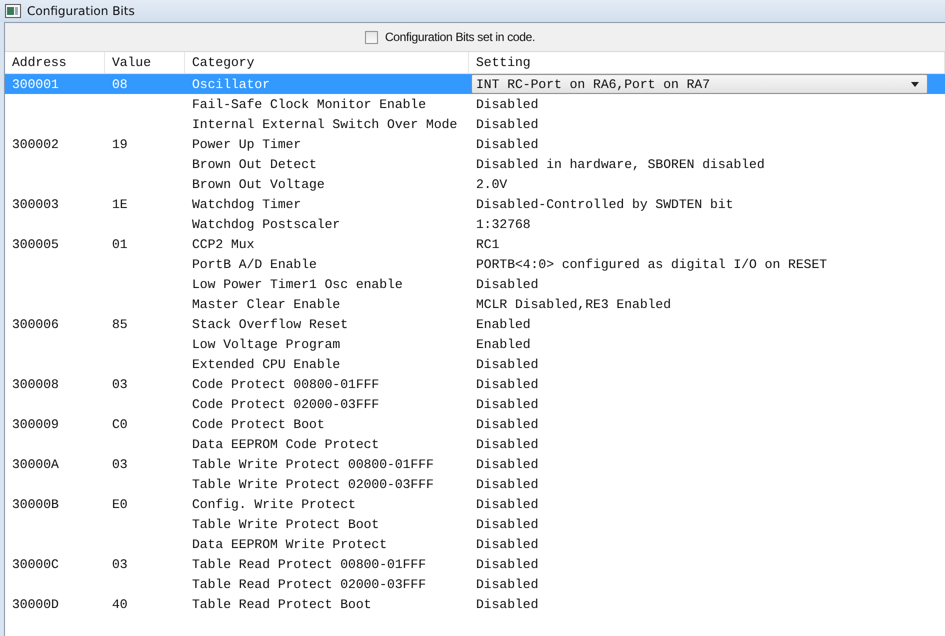 The image size is (945, 636). Describe the element at coordinates (13, 11) in the screenshot. I see `window-icon` at that location.